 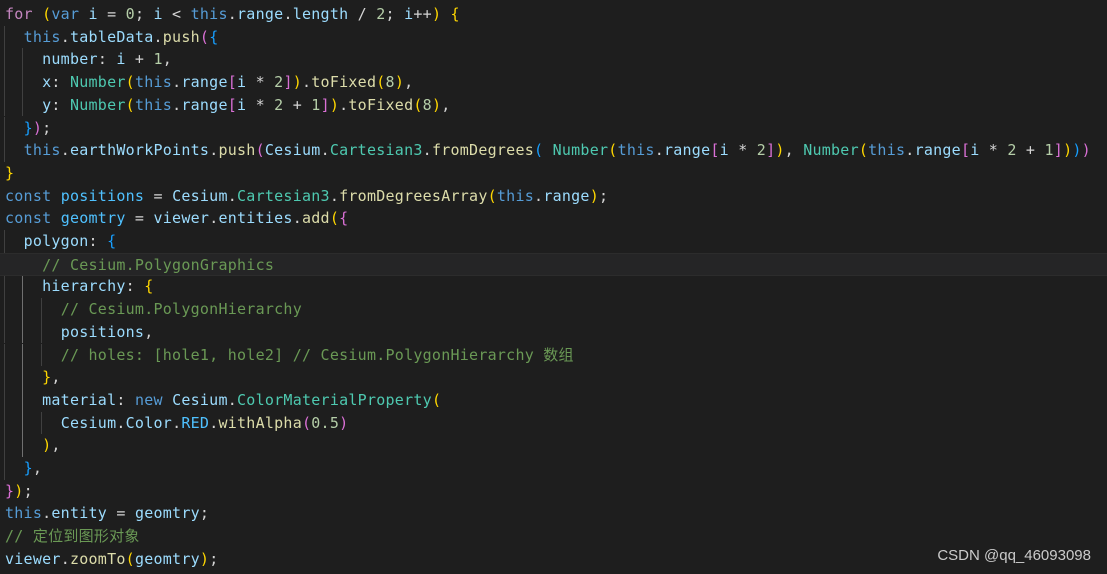 What do you see at coordinates (344, 82) in the screenshot?
I see `code-token: toFixed` at bounding box center [344, 82].